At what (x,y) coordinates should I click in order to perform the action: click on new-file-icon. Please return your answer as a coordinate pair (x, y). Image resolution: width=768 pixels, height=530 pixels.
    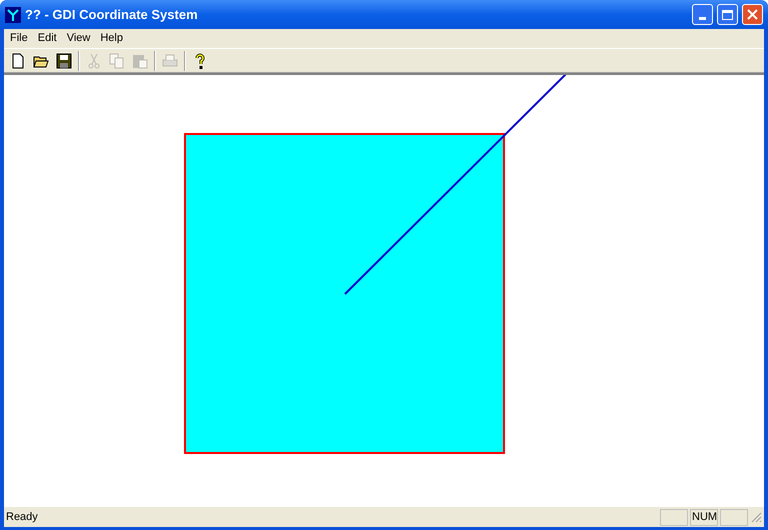
    Looking at the image, I should click on (18, 60).